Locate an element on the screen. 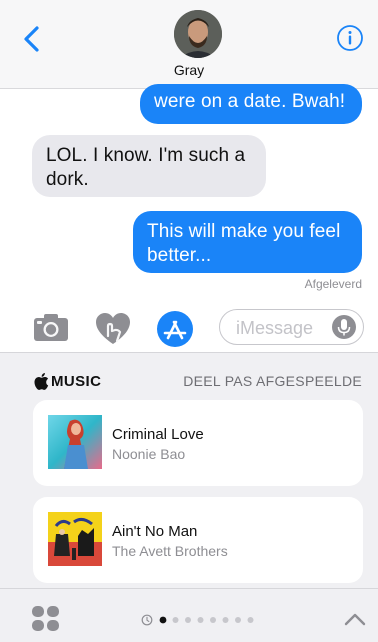 The height and width of the screenshot is (642, 378). music-brand-label: MUSIC is located at coordinates (76, 381).